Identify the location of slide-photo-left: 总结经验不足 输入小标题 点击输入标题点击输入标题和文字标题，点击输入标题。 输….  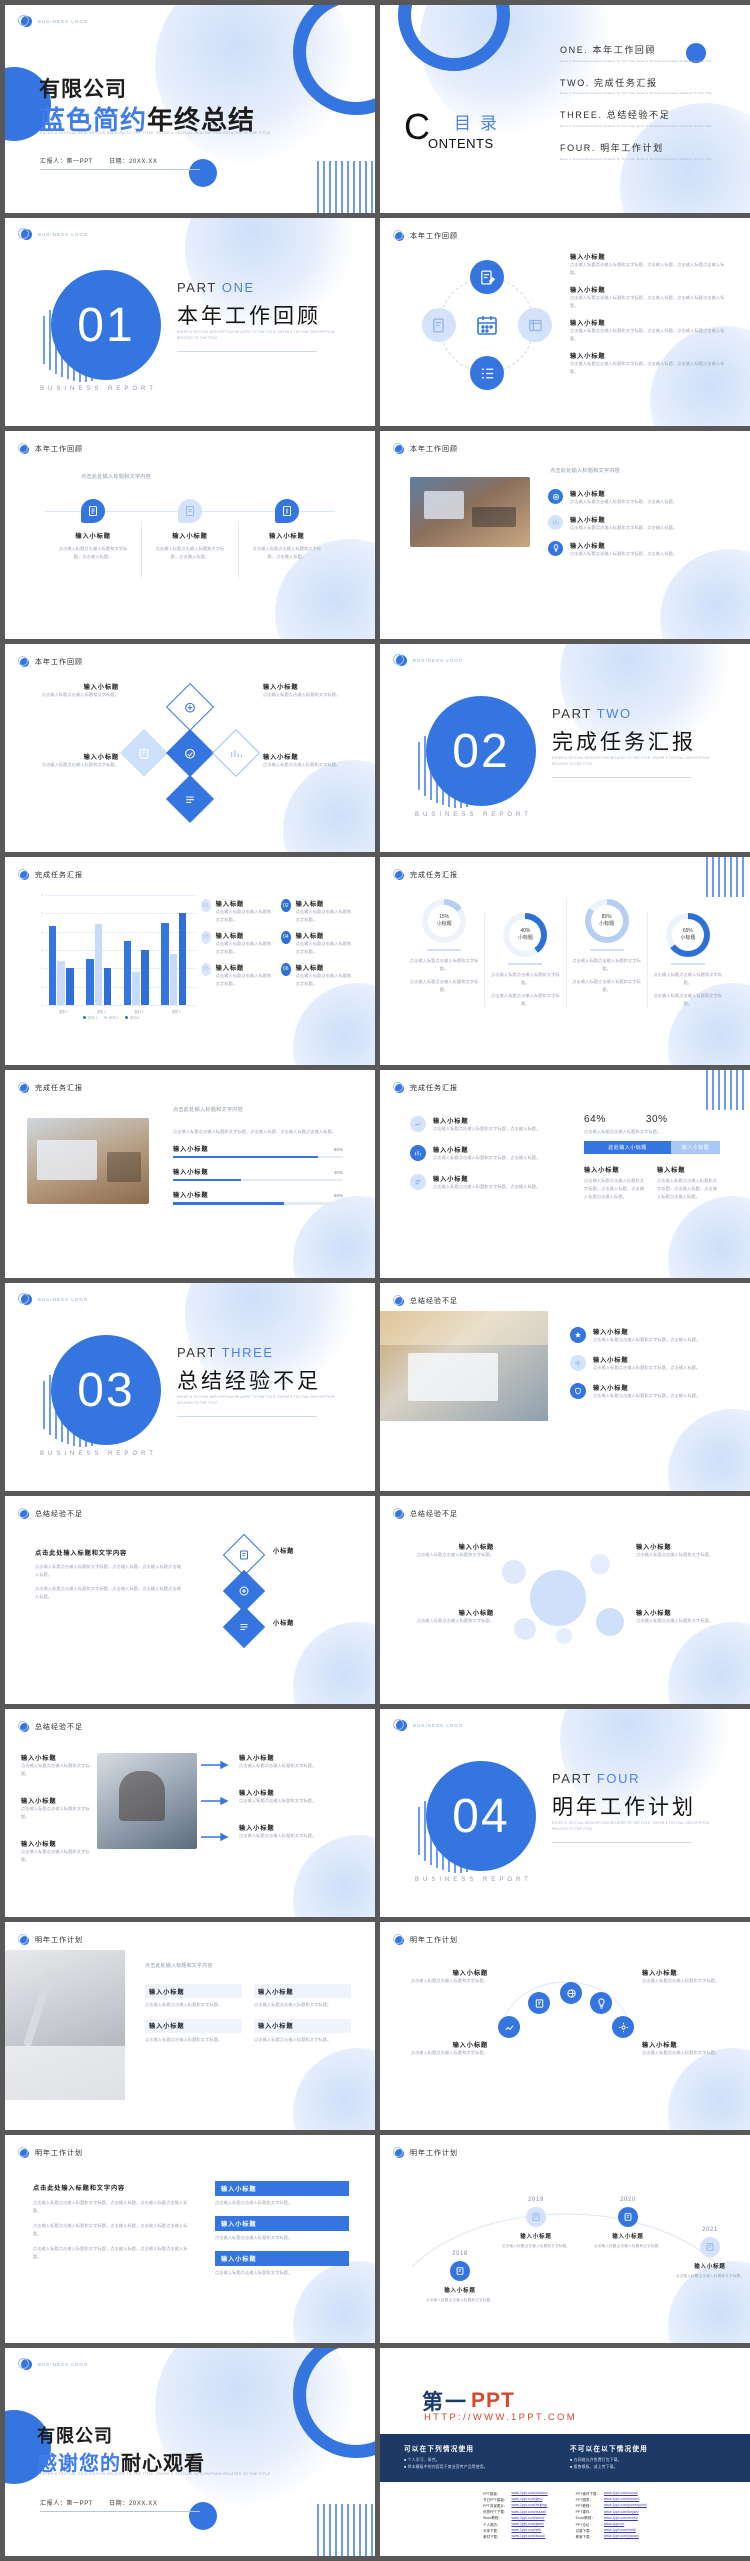
(565, 1387).